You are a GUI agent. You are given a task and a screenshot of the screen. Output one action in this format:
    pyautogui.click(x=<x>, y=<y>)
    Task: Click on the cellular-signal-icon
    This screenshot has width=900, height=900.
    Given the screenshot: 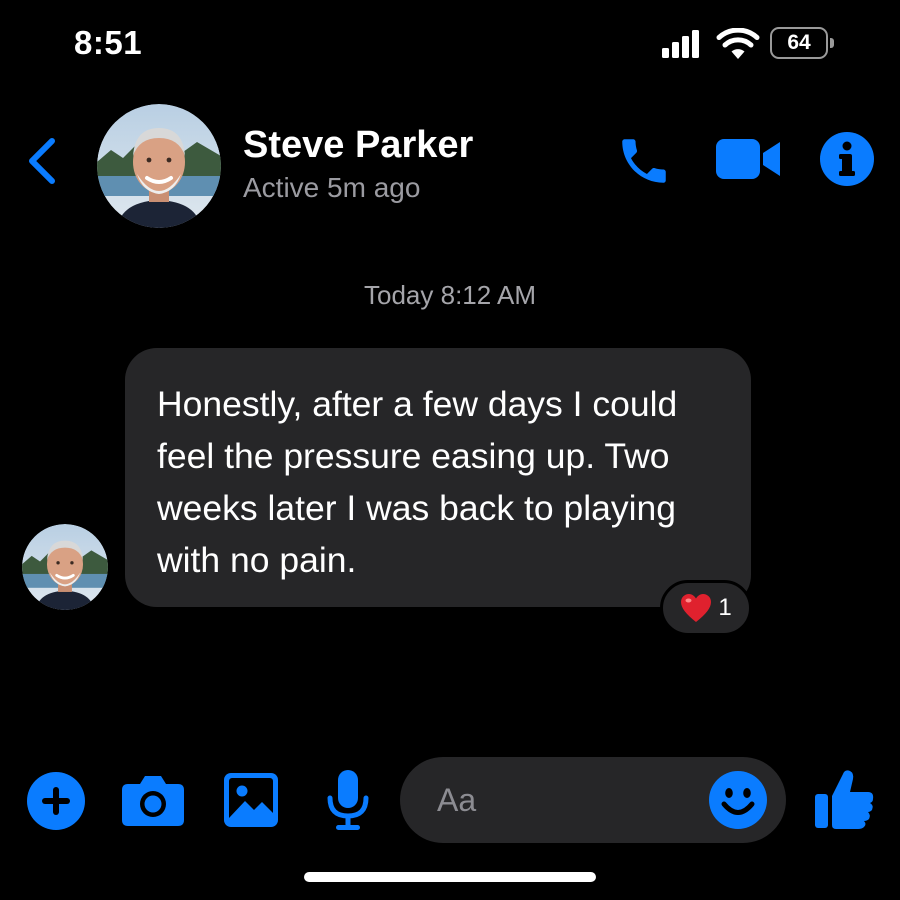 What is the action you would take?
    pyautogui.click(x=680, y=44)
    